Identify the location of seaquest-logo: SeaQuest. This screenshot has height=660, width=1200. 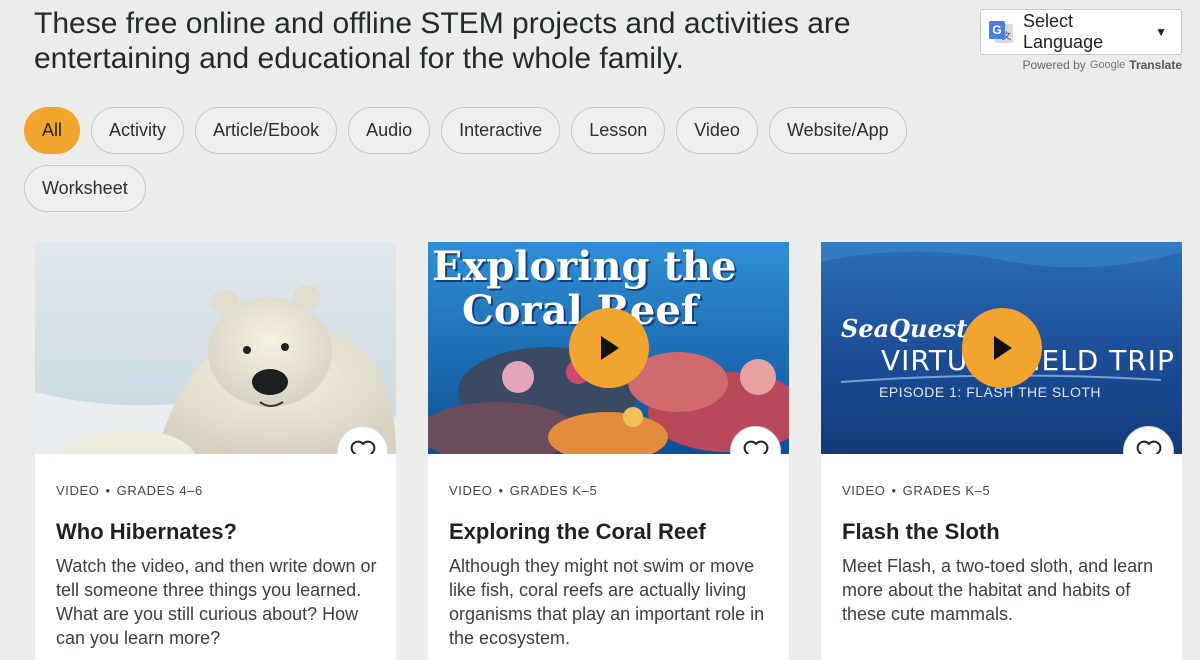
(904, 328).